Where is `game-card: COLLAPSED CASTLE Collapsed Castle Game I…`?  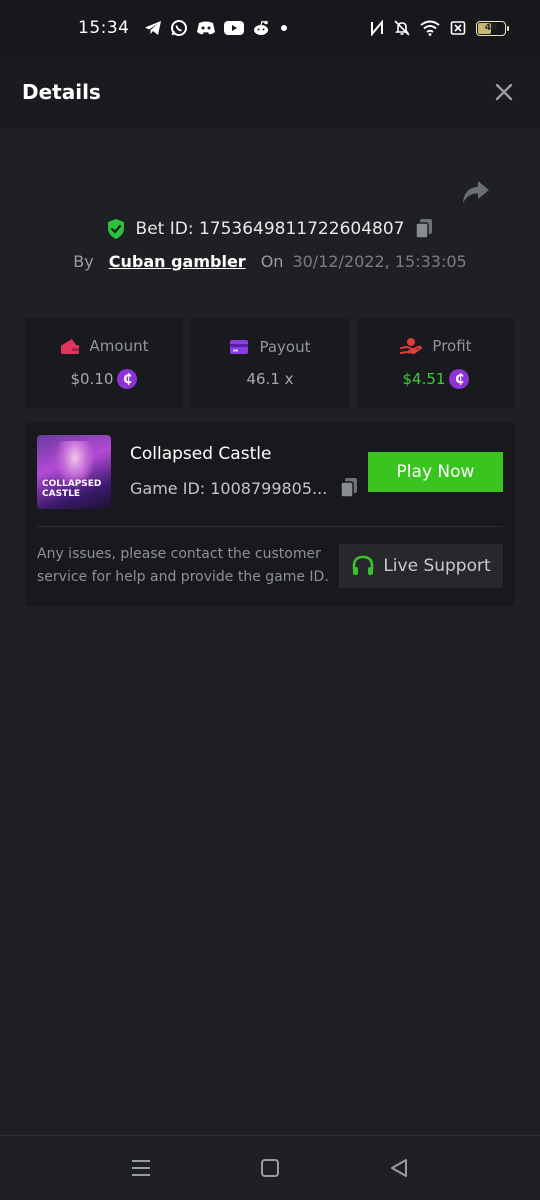
game-card: COLLAPSED CASTLE Collapsed Castle Game I… is located at coordinates (270, 514).